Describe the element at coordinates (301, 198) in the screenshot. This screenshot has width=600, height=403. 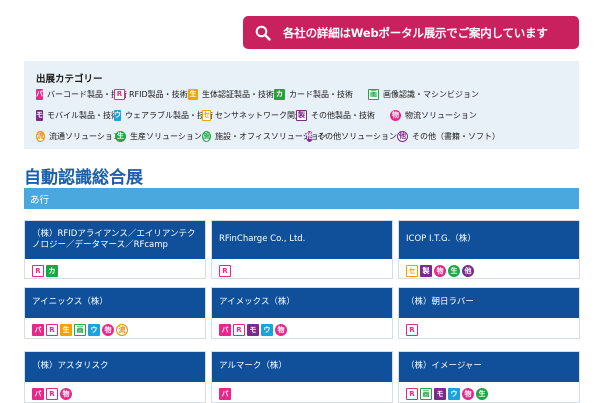
I see `section-subheading: あ行` at that location.